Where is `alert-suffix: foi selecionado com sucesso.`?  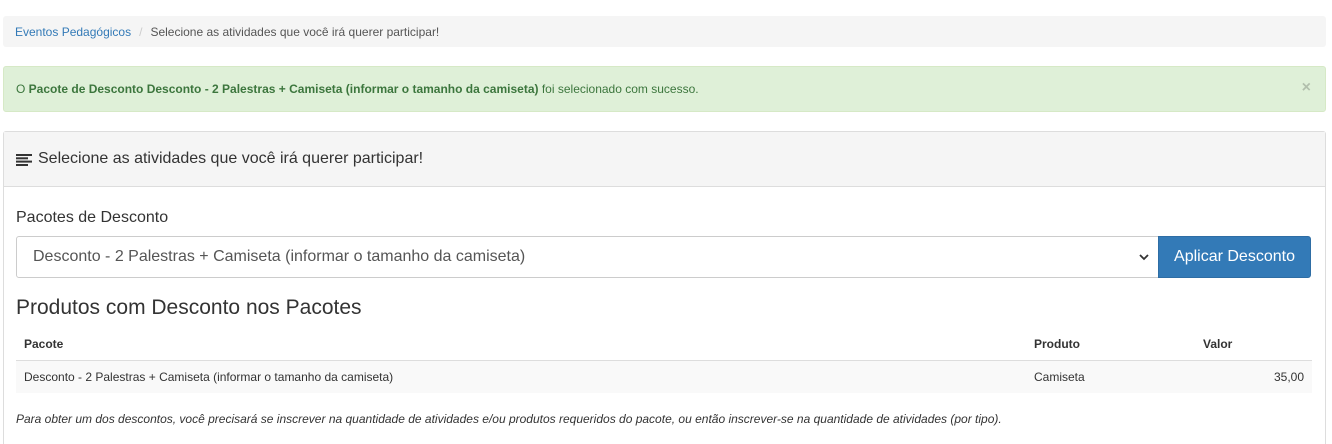
alert-suffix: foi selecionado com sucesso. is located at coordinates (618, 89).